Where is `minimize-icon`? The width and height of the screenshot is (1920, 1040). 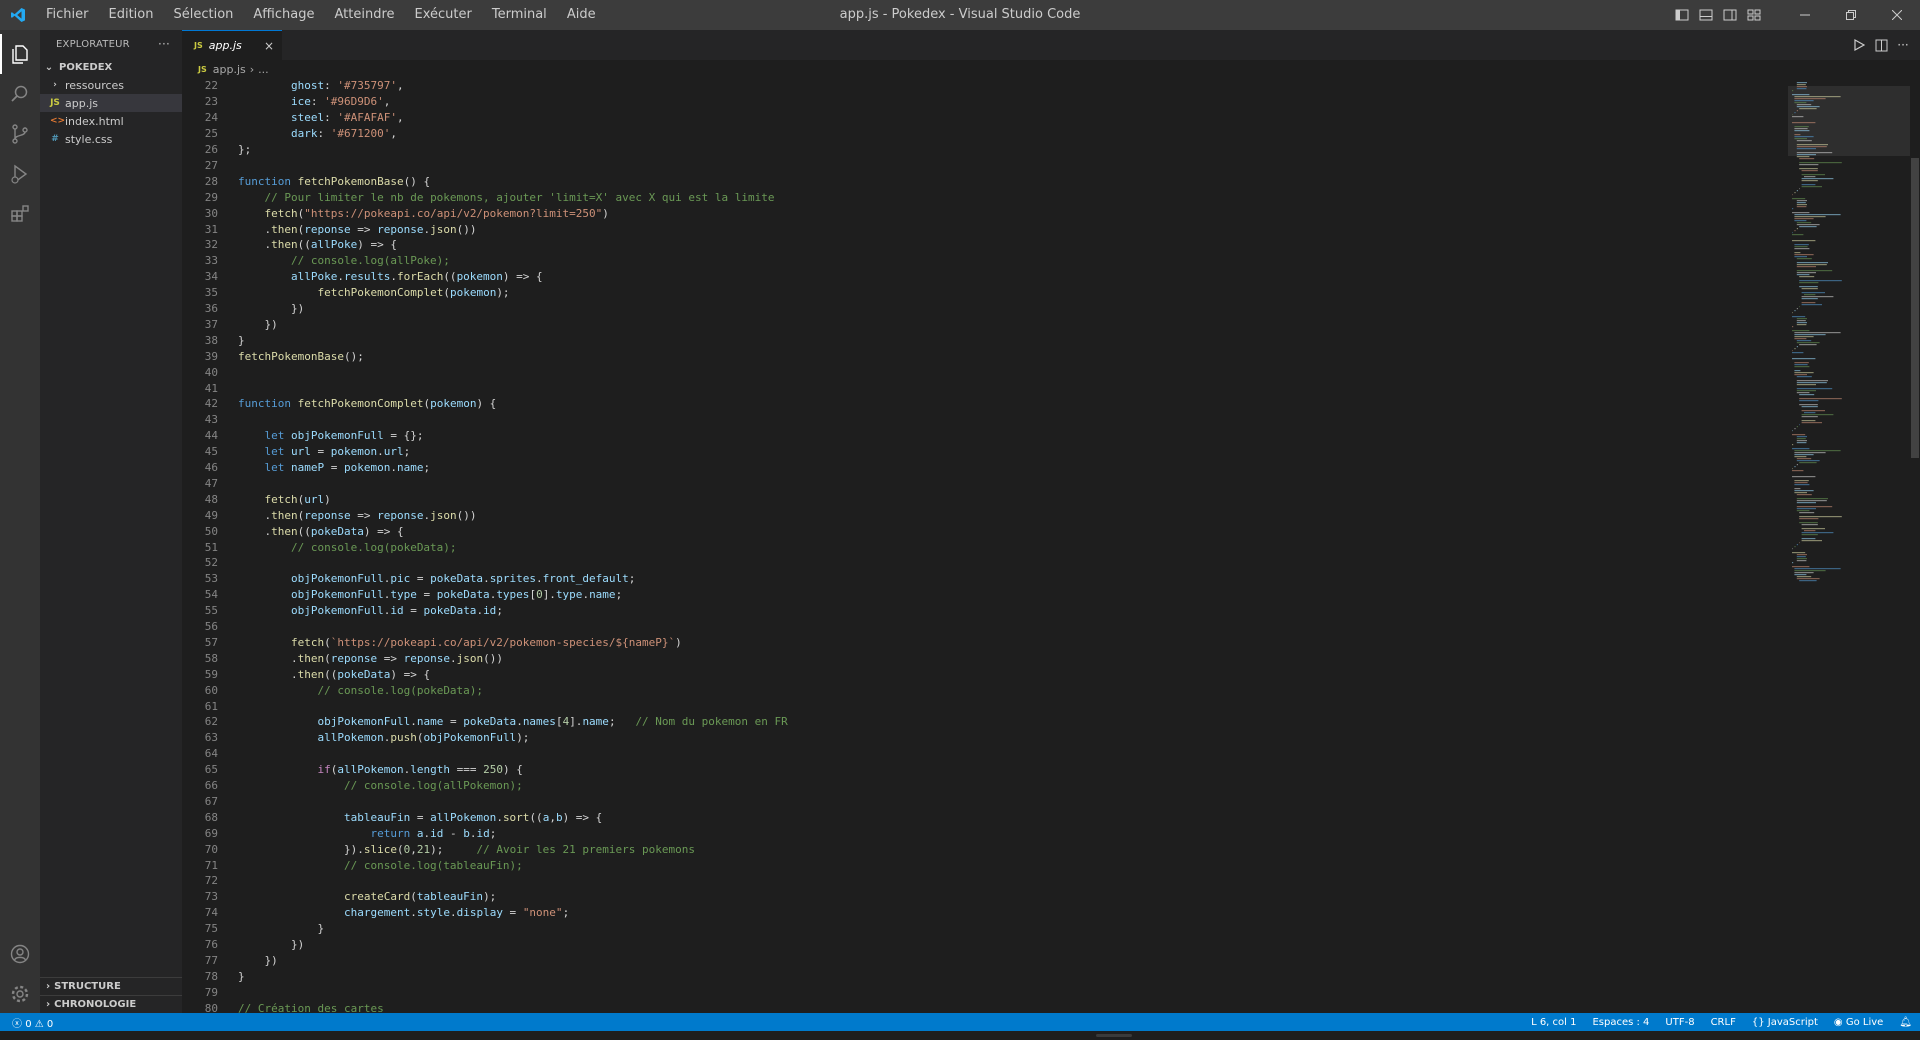
minimize-icon is located at coordinates (1805, 15).